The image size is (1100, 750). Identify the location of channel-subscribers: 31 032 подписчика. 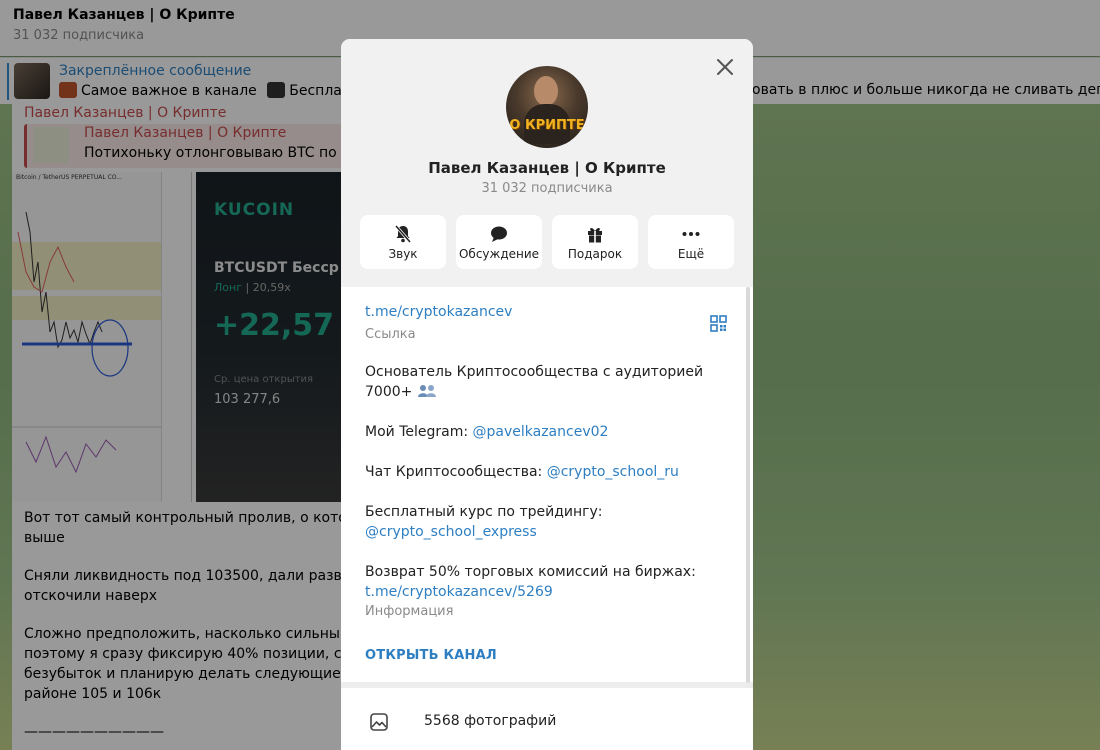
(547, 188).